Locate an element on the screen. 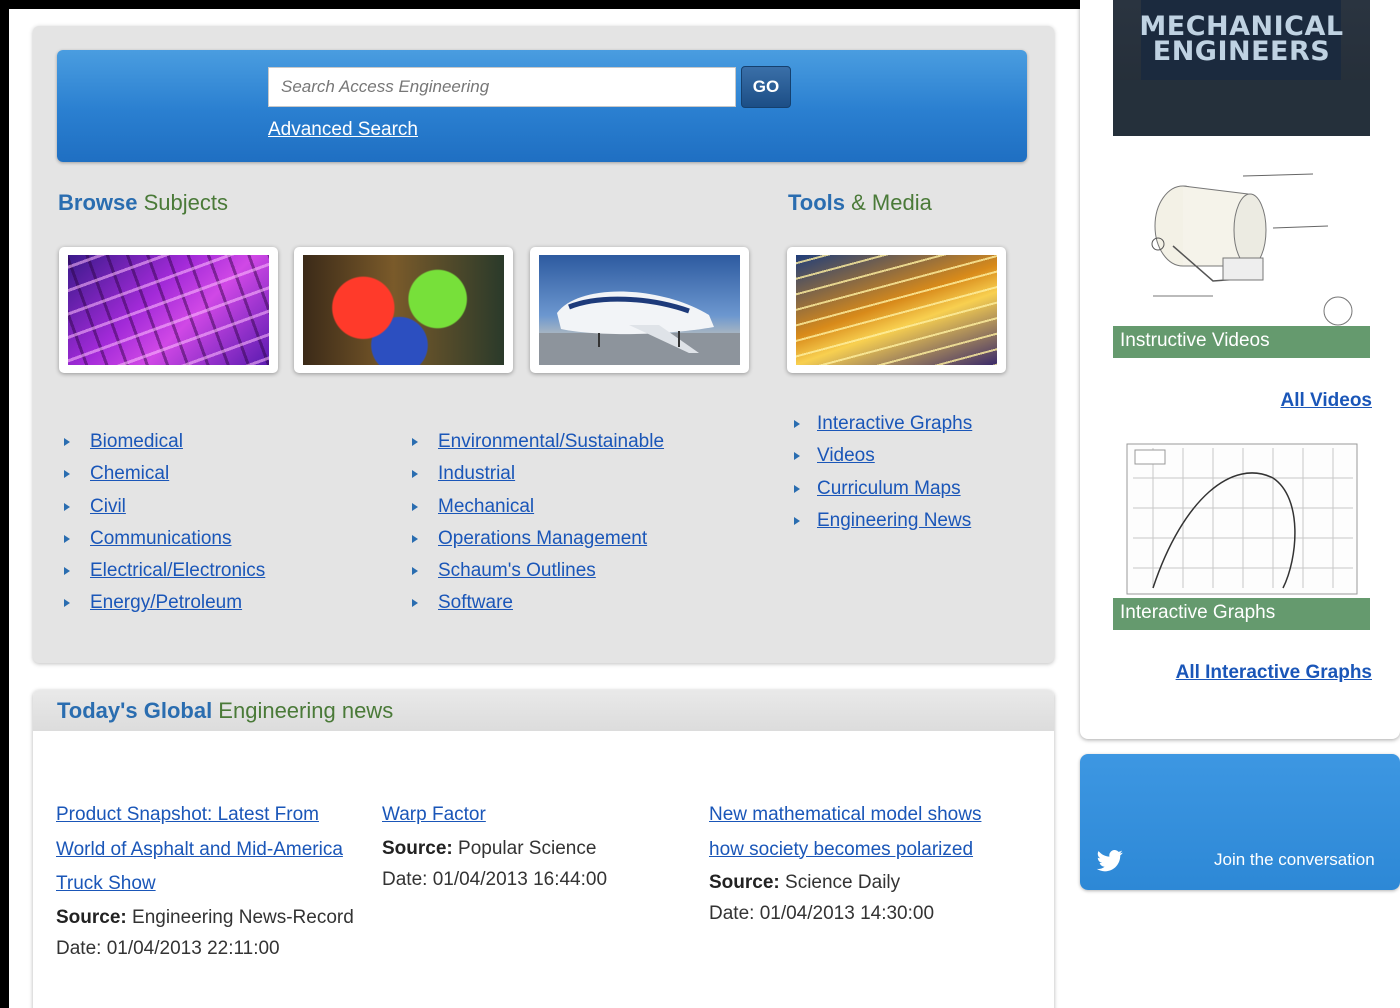 The height and width of the screenshot is (1008, 1400). browse-subjects-heading: Browse Subjects is located at coordinates (143, 202).